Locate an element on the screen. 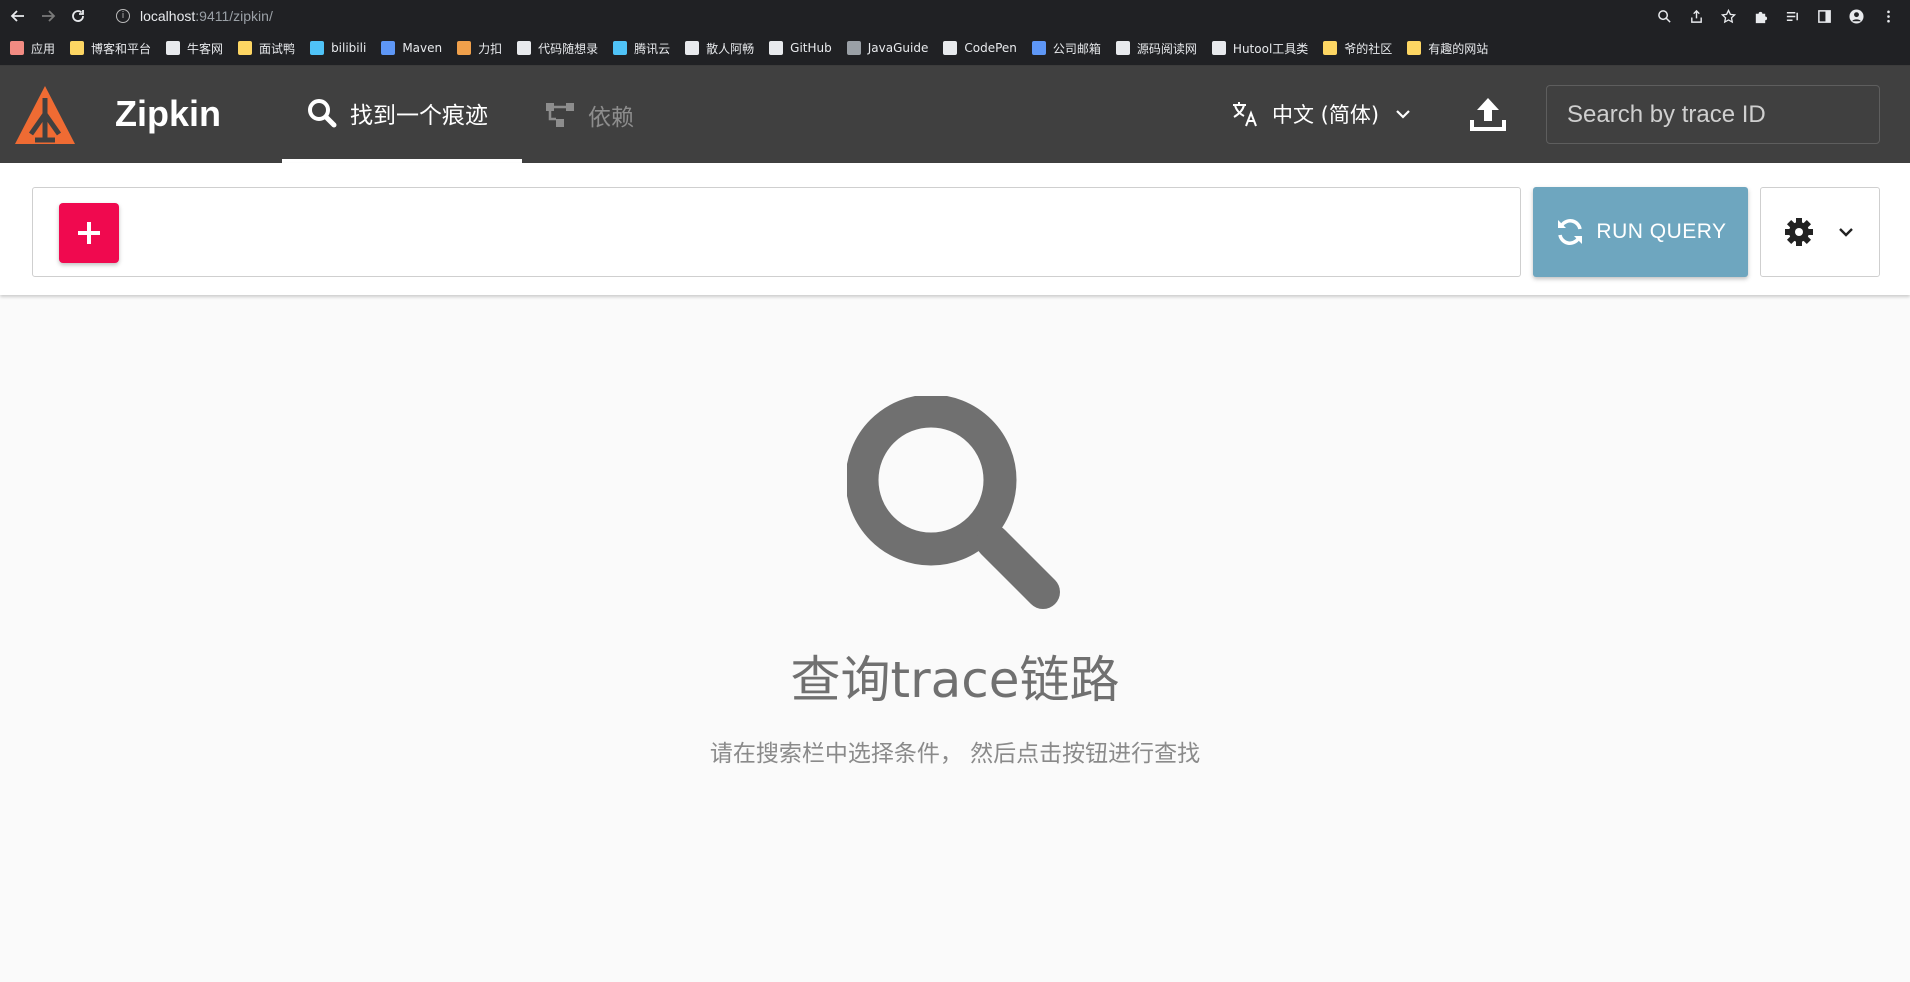 This screenshot has height=982, width=1910. bookmark-label: 散人阿畅 is located at coordinates (730, 48).